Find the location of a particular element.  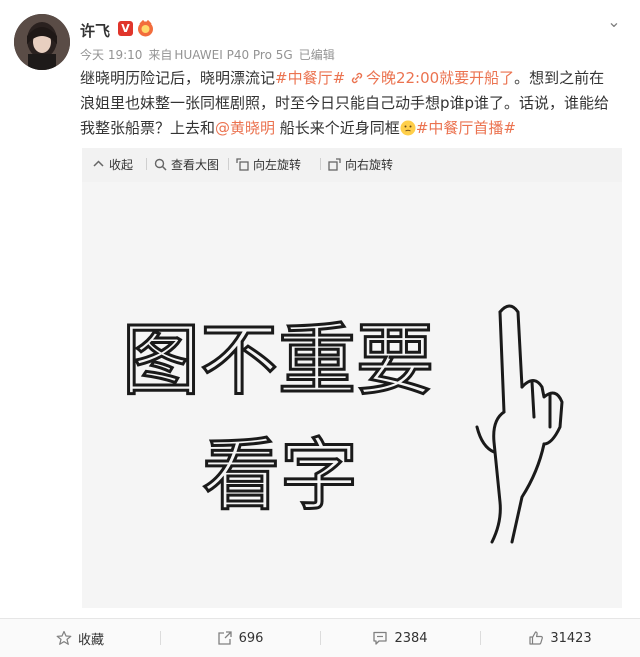

image-toolbar: 收起 查看大图 向左旋转 向右旋转 is located at coordinates (352, 164).